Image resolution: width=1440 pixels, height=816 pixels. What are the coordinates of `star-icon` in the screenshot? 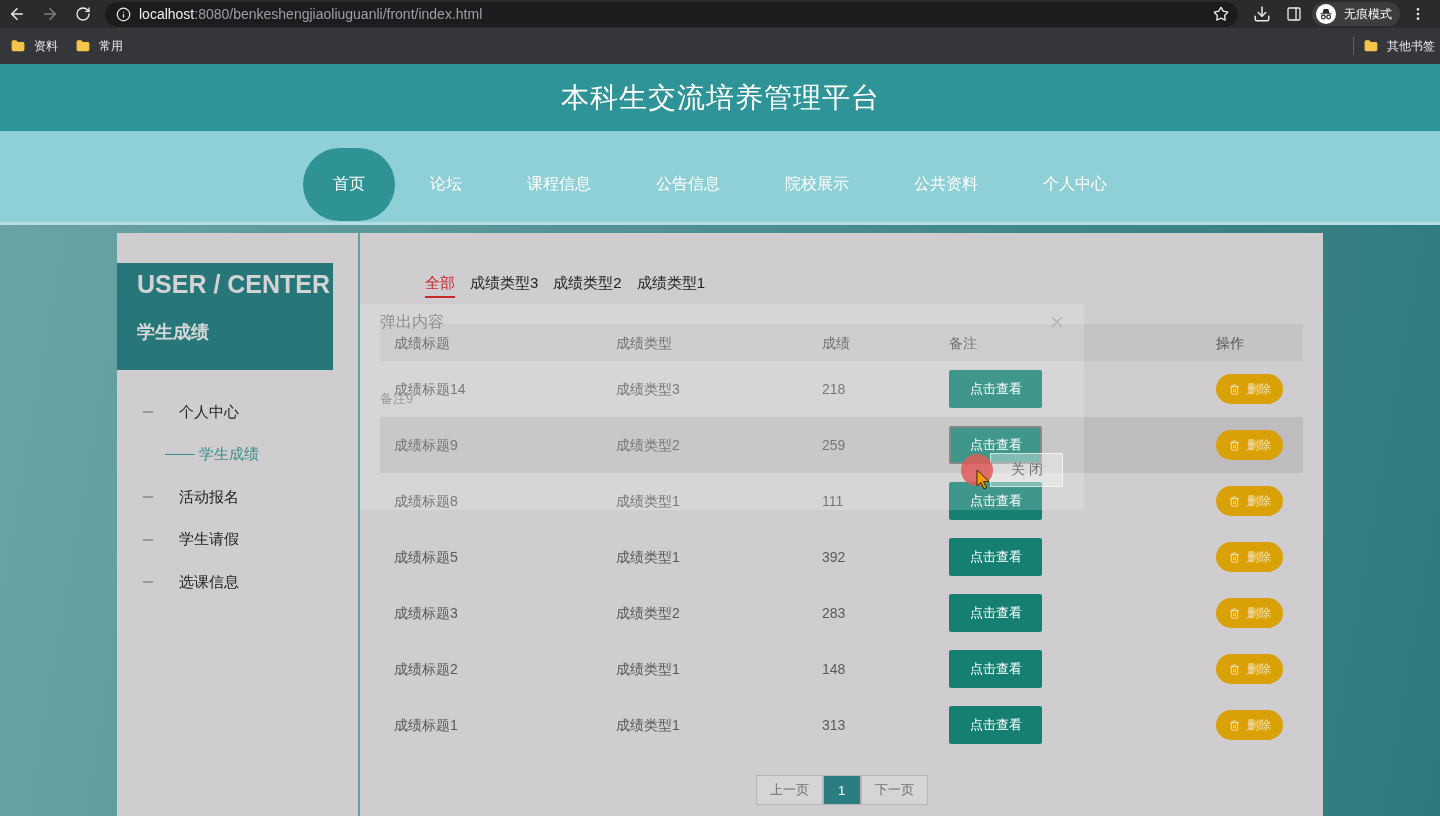 It's located at (1221, 14).